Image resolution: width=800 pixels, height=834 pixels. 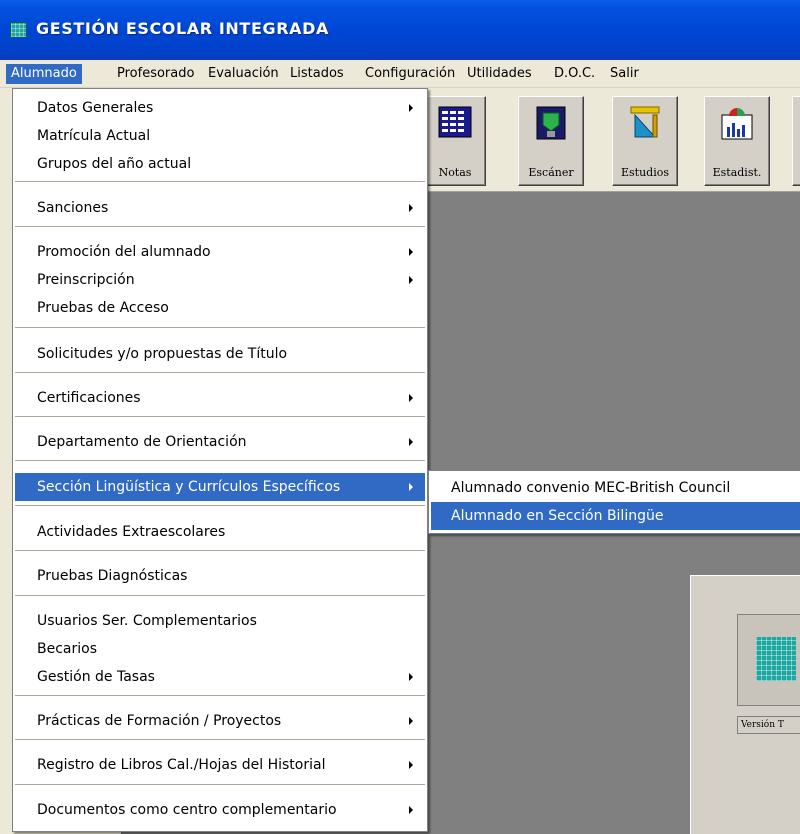 What do you see at coordinates (317, 74) in the screenshot?
I see `menu-listados: Listados` at bounding box center [317, 74].